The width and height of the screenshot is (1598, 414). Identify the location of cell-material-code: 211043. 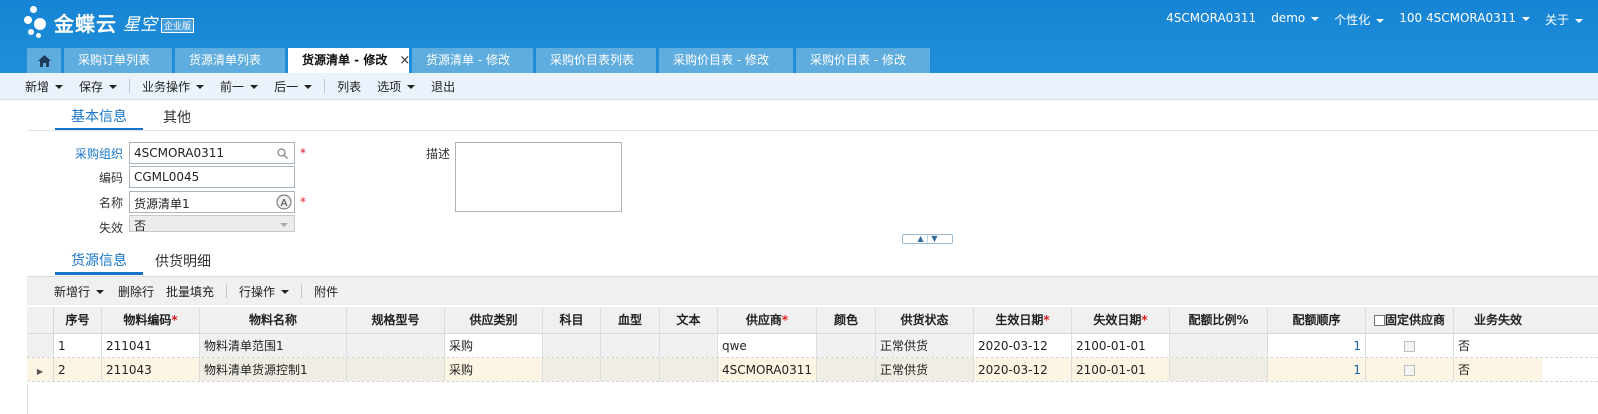
(151, 369).